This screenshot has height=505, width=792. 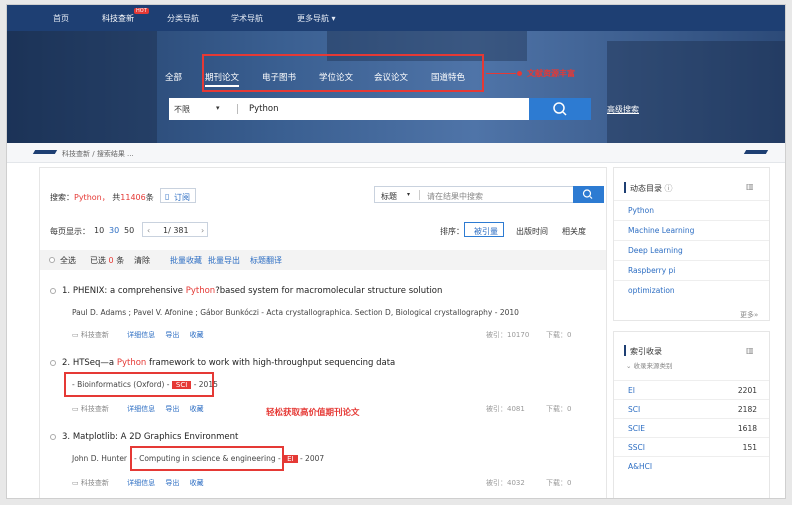 I want to click on search-query-label: Python，, so click(x=92, y=197).